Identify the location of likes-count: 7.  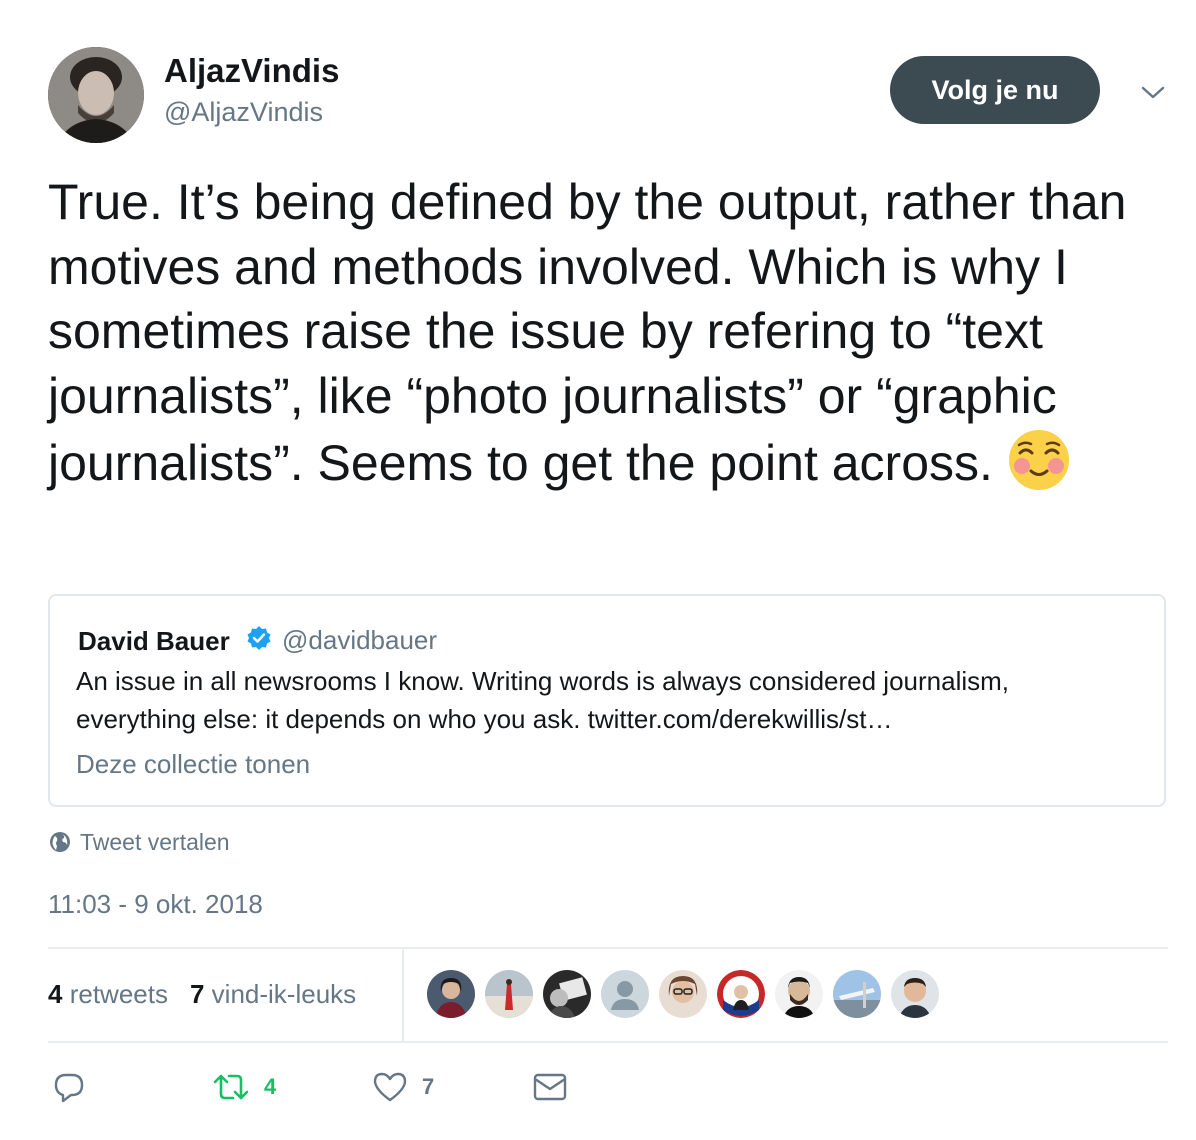
(197, 994).